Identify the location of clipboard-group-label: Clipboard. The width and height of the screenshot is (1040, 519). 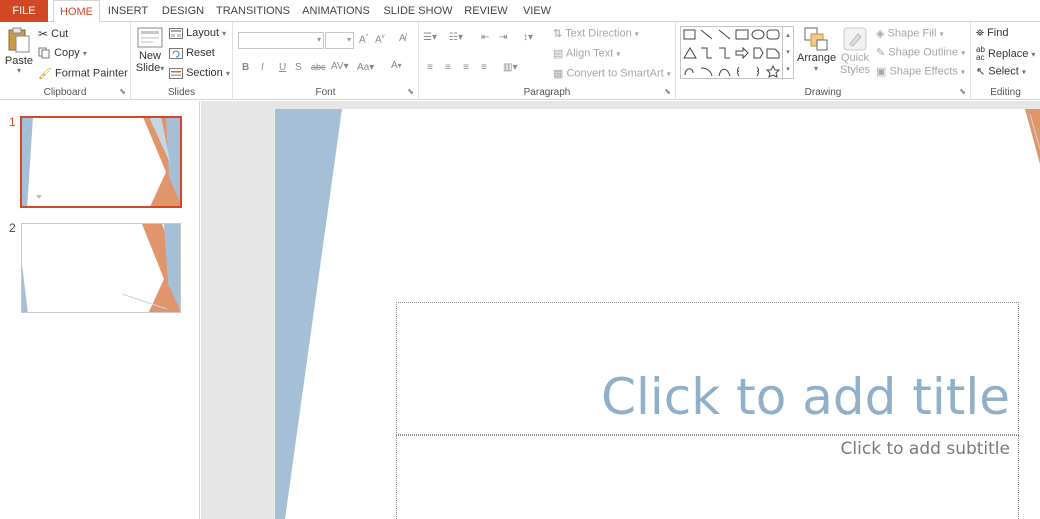
(65, 92).